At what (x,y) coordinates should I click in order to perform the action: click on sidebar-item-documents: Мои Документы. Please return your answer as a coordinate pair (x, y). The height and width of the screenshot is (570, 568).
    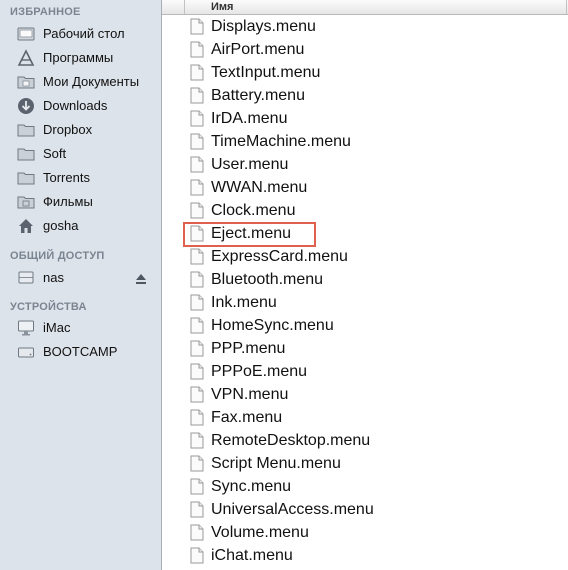
    Looking at the image, I should click on (80, 82).